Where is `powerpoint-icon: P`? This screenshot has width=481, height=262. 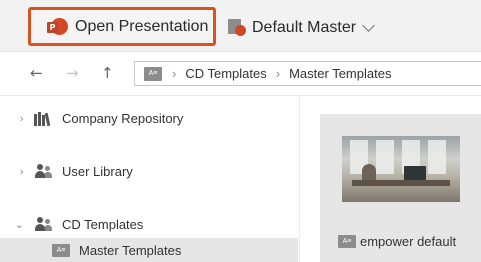 powerpoint-icon: P is located at coordinates (57, 27).